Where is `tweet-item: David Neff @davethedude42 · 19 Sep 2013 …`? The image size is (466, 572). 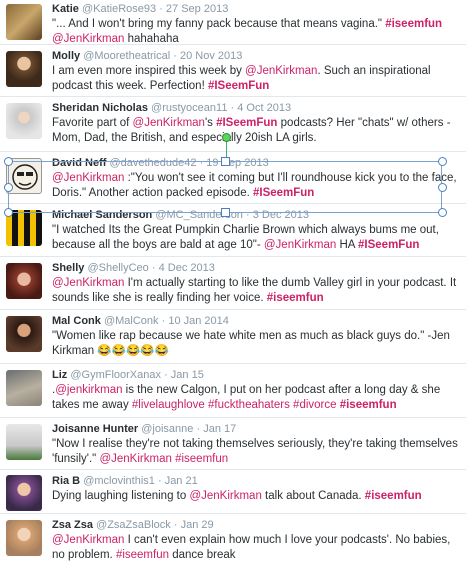
tweet-item: David Neff @davethedude42 · 19 Sep 2013 … is located at coordinates (233, 178).